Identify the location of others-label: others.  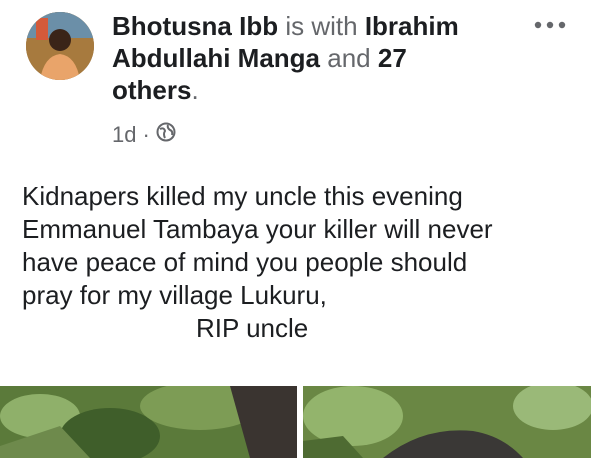
(152, 90).